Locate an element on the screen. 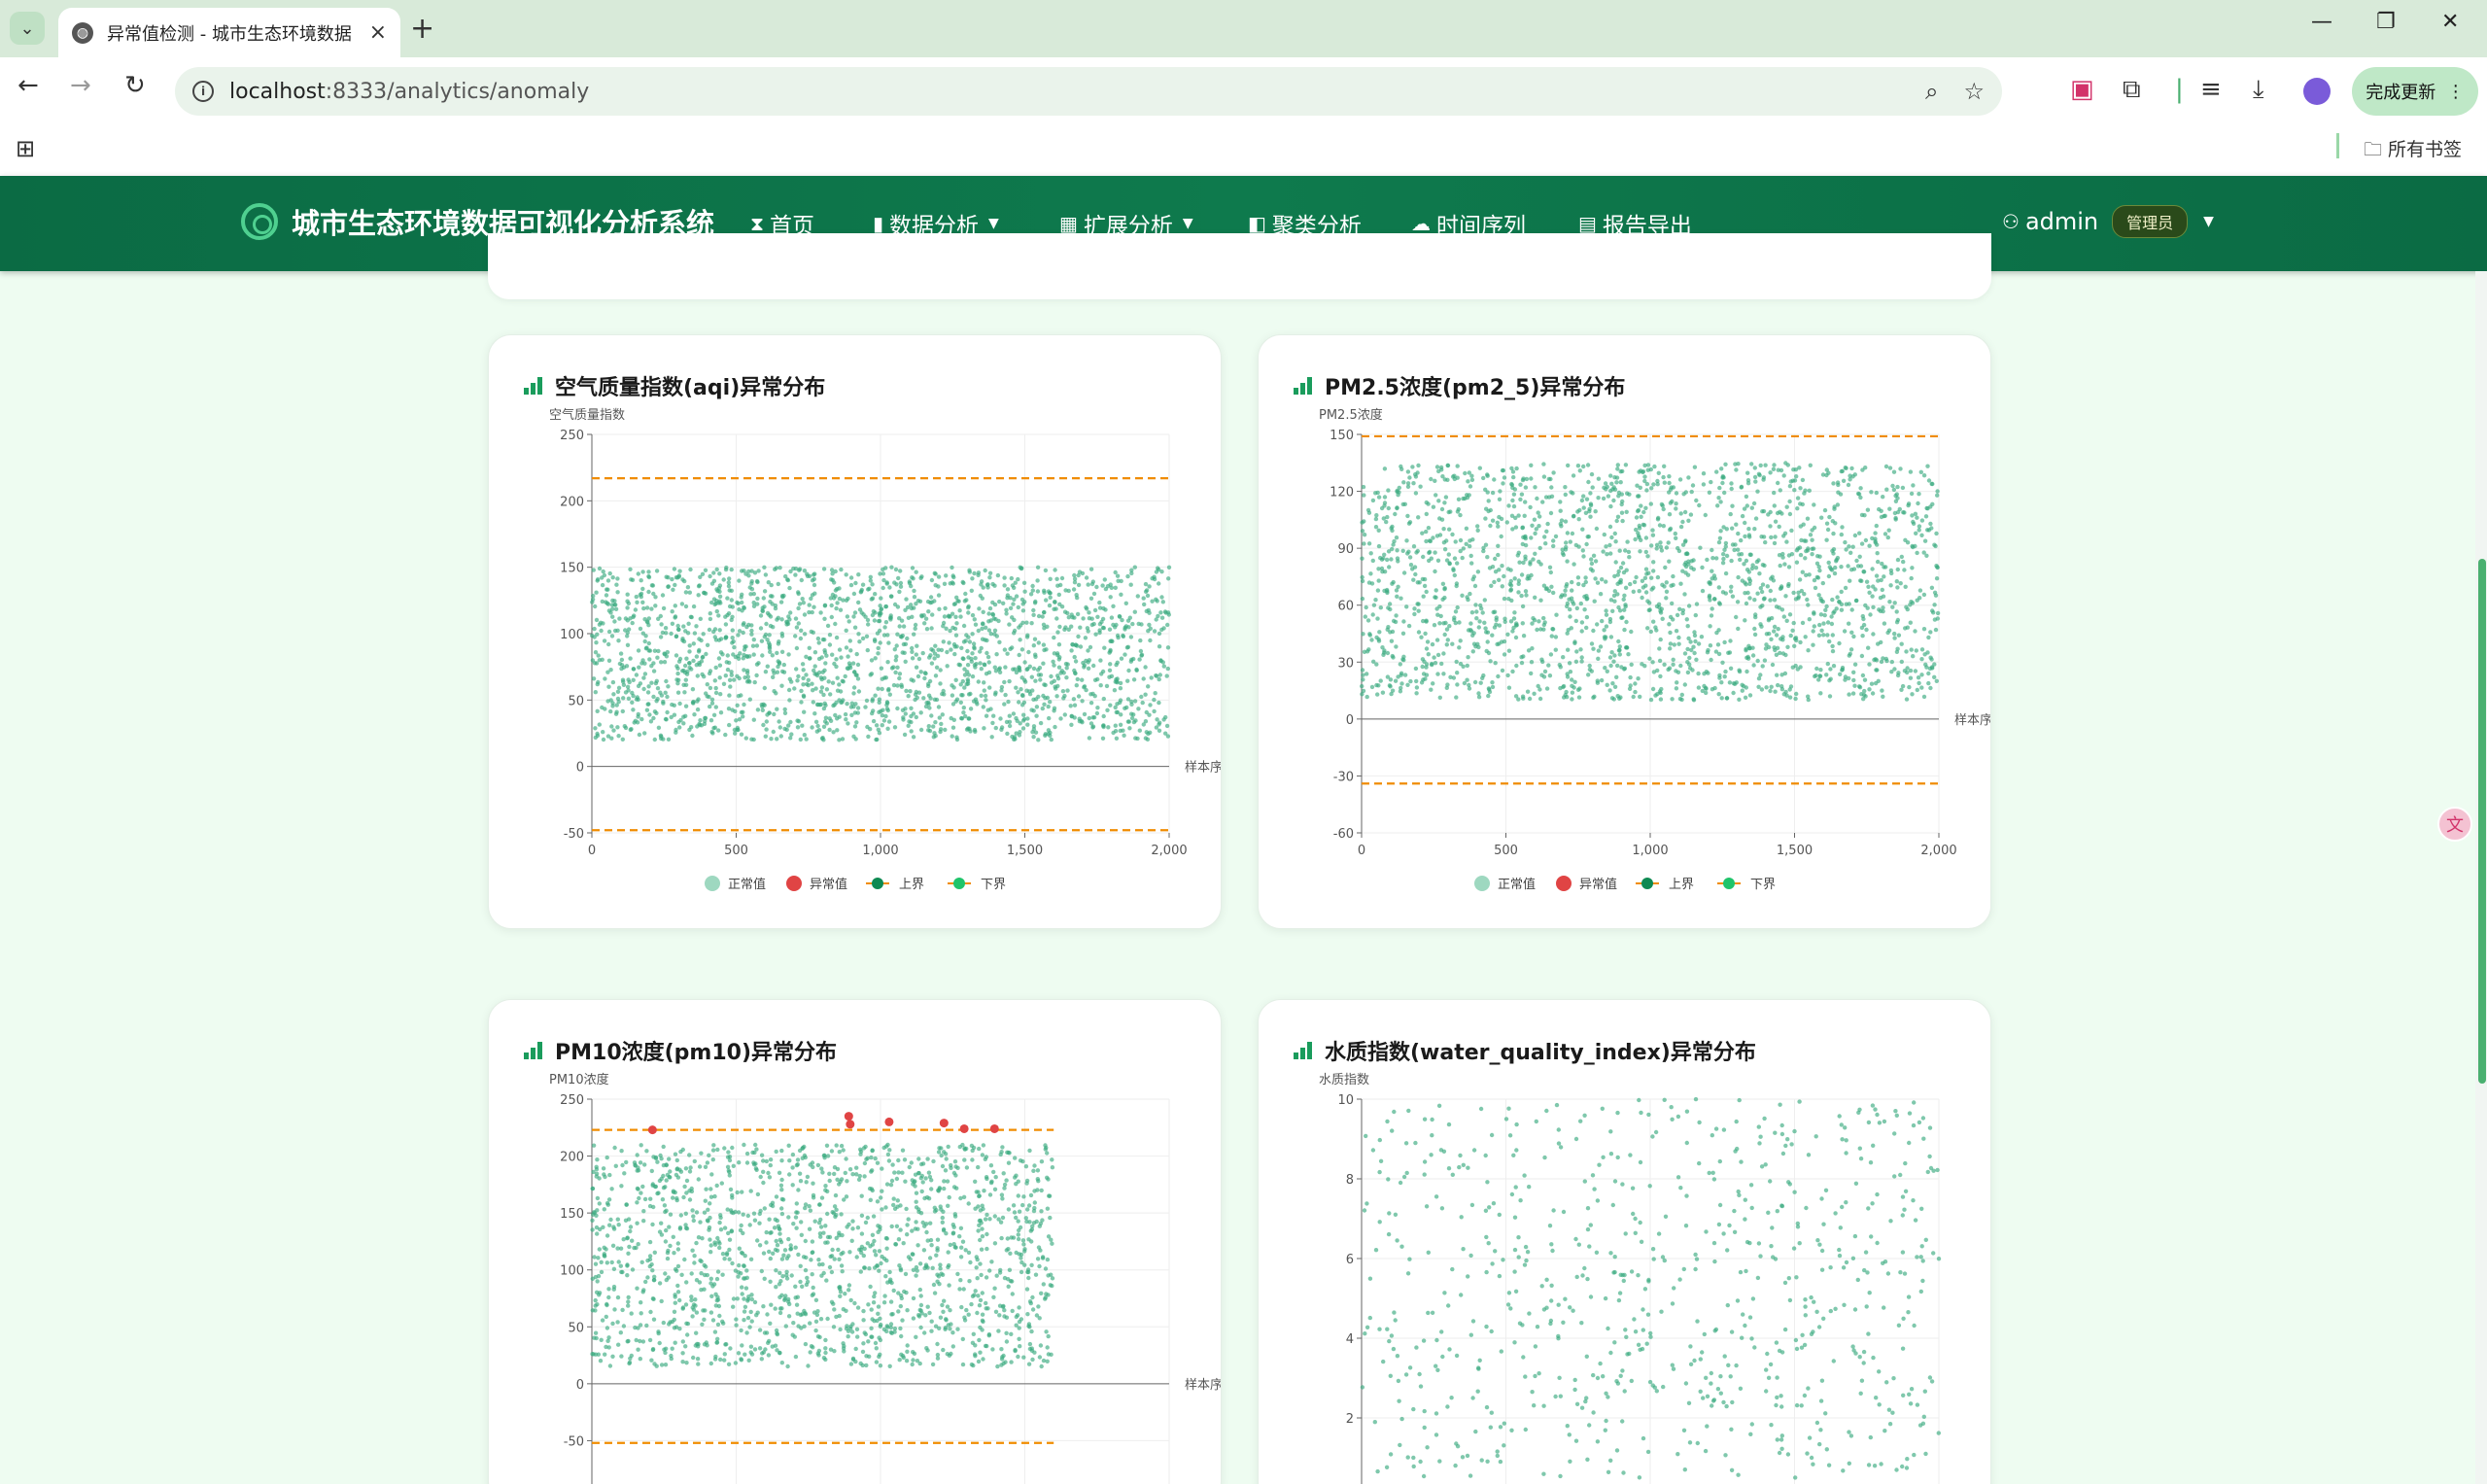 This screenshot has width=2487, height=1484. reload-icon: ↻ is located at coordinates (135, 85).